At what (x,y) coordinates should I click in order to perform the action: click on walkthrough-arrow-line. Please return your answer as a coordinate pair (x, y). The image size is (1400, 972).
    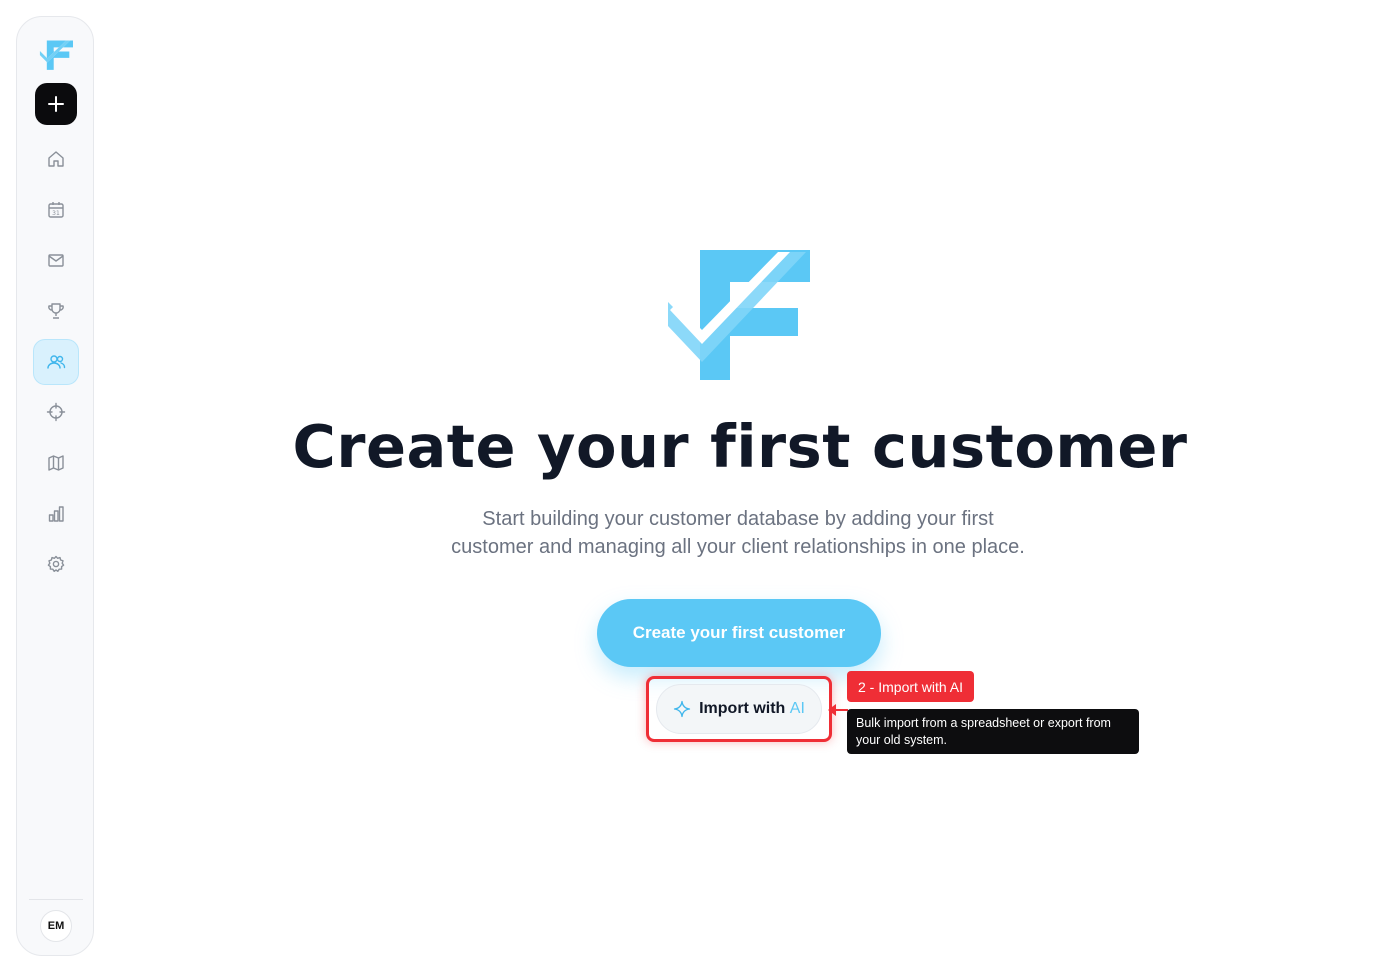
    Looking at the image, I should click on (841, 710).